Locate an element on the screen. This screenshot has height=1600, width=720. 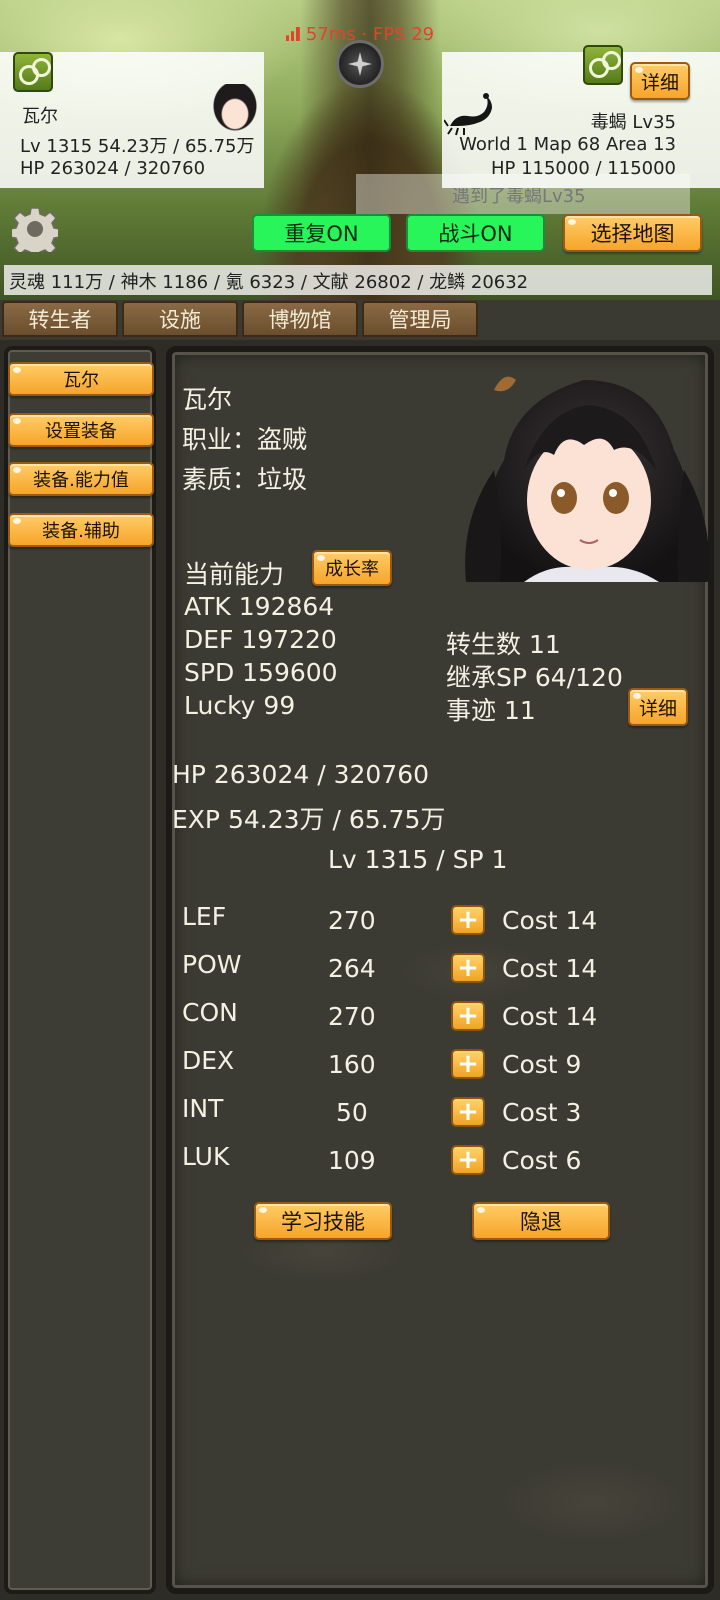
stat-value: 264 is located at coordinates (352, 968).